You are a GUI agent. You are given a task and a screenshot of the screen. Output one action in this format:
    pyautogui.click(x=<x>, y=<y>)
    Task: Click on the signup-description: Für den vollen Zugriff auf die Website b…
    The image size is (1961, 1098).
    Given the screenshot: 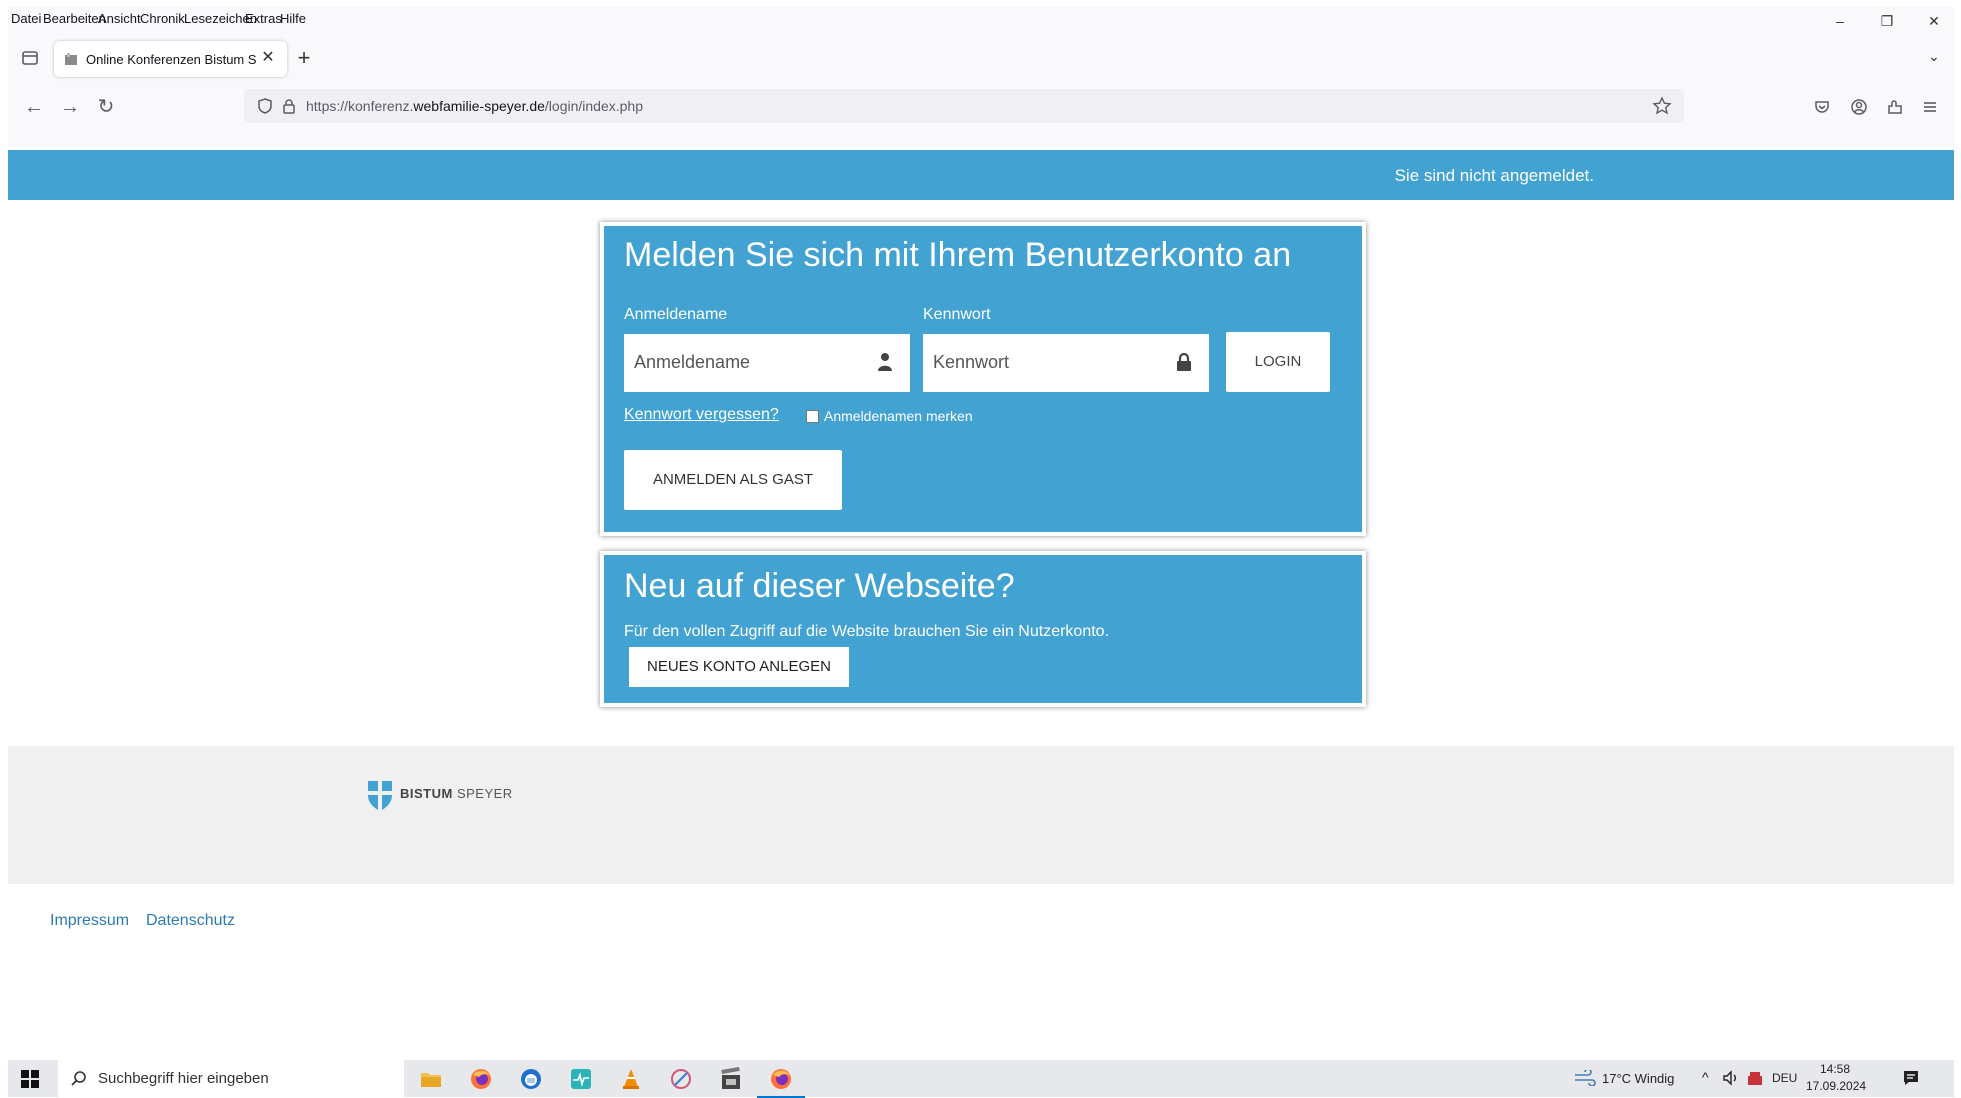 What is the action you would take?
    pyautogui.click(x=867, y=631)
    